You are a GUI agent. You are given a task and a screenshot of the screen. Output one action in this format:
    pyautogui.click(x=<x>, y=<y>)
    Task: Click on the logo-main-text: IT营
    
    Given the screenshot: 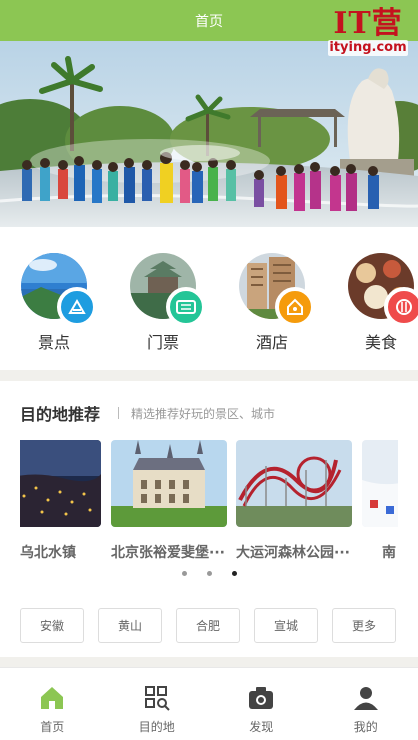 What is the action you would take?
    pyautogui.click(x=368, y=23)
    